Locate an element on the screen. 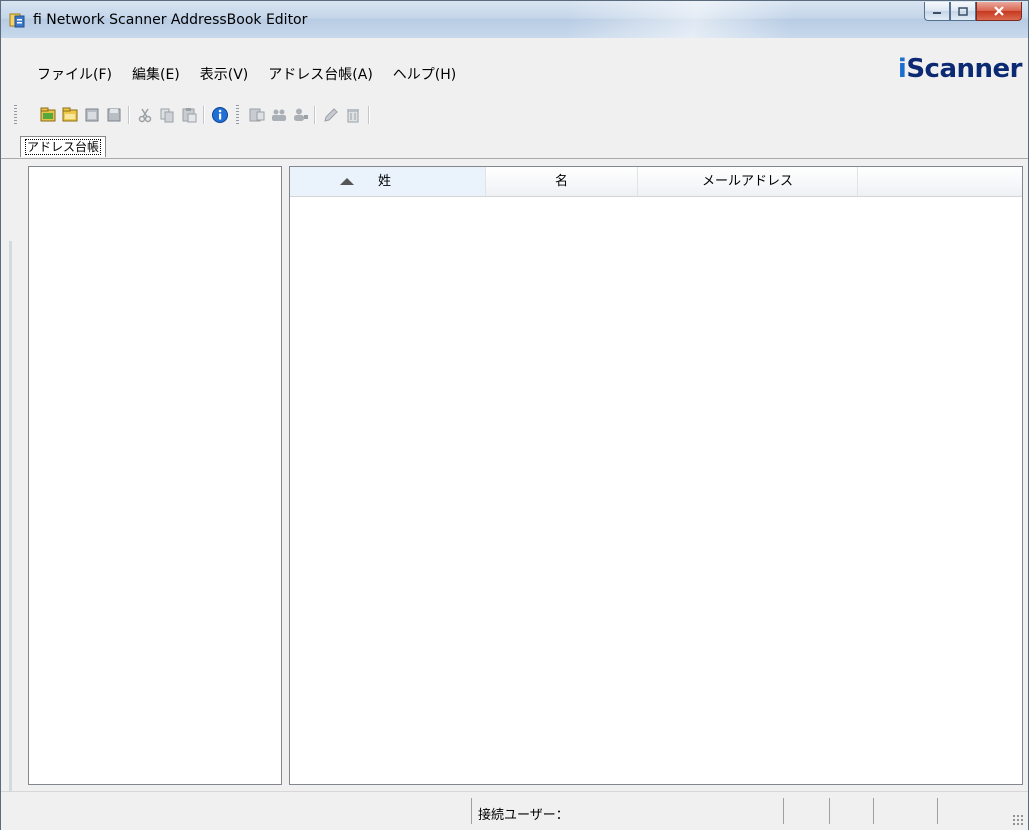  sort-ascending-icon is located at coordinates (347, 181).